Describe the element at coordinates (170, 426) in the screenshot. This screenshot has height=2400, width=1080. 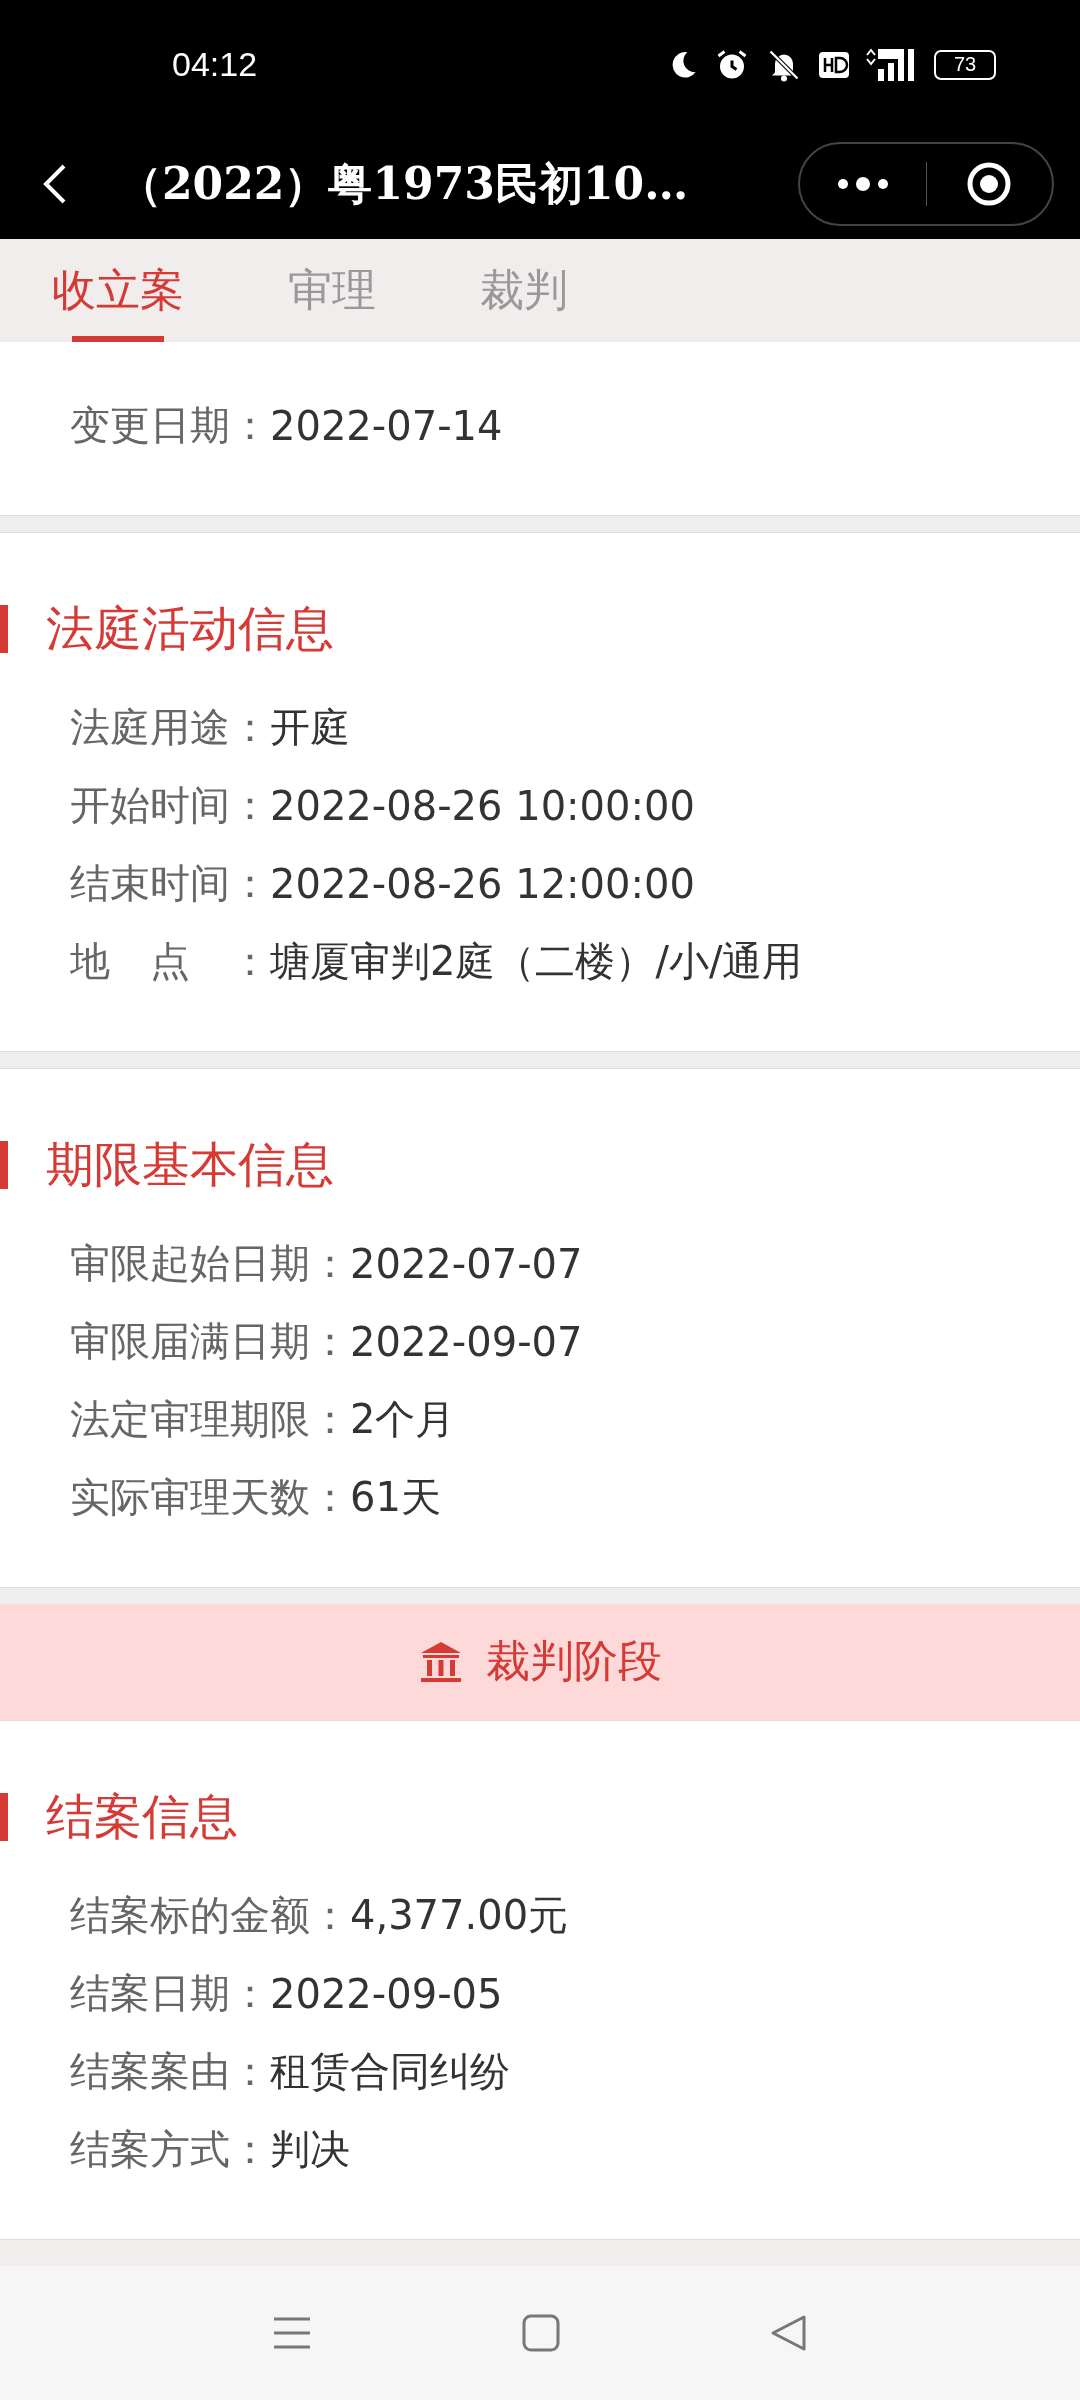
I see `field-label: 变更日期：` at that location.